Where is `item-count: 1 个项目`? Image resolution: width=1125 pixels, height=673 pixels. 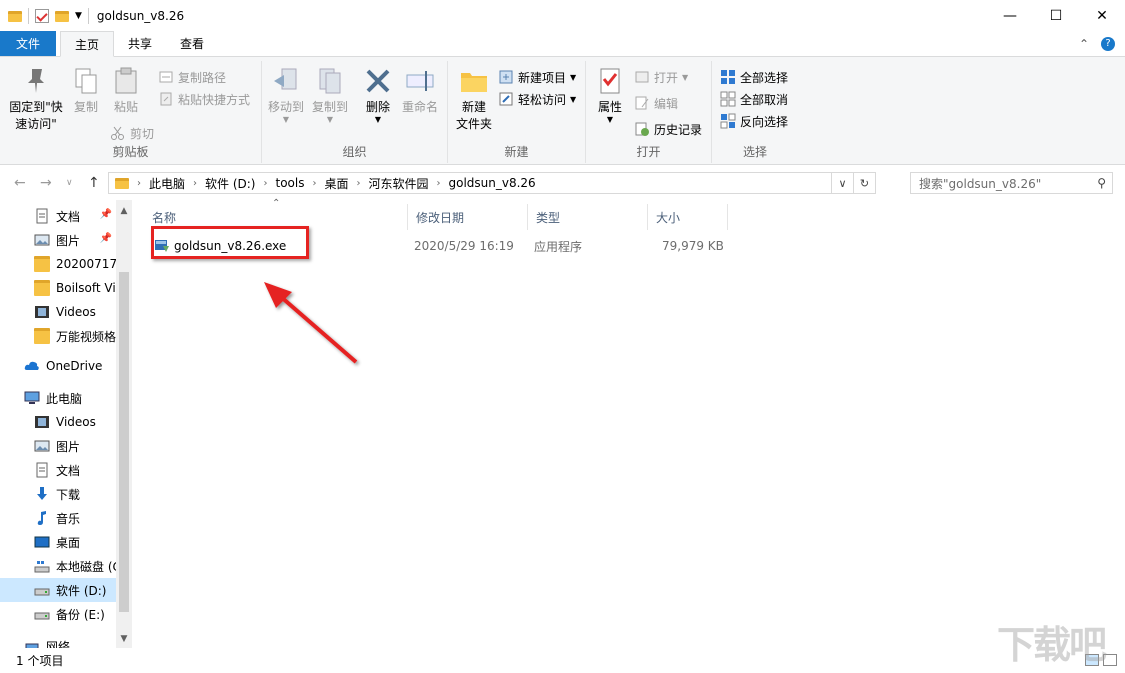 item-count: 1 个项目 is located at coordinates (40, 661).